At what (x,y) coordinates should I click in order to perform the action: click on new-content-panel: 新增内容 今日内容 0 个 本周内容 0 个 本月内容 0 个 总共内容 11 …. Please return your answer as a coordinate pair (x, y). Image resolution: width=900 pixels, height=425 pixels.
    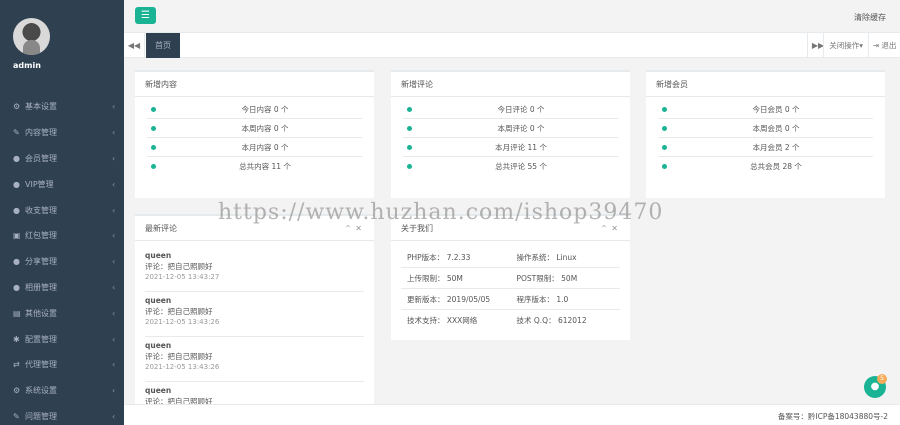
    Looking at the image, I should click on (254, 134).